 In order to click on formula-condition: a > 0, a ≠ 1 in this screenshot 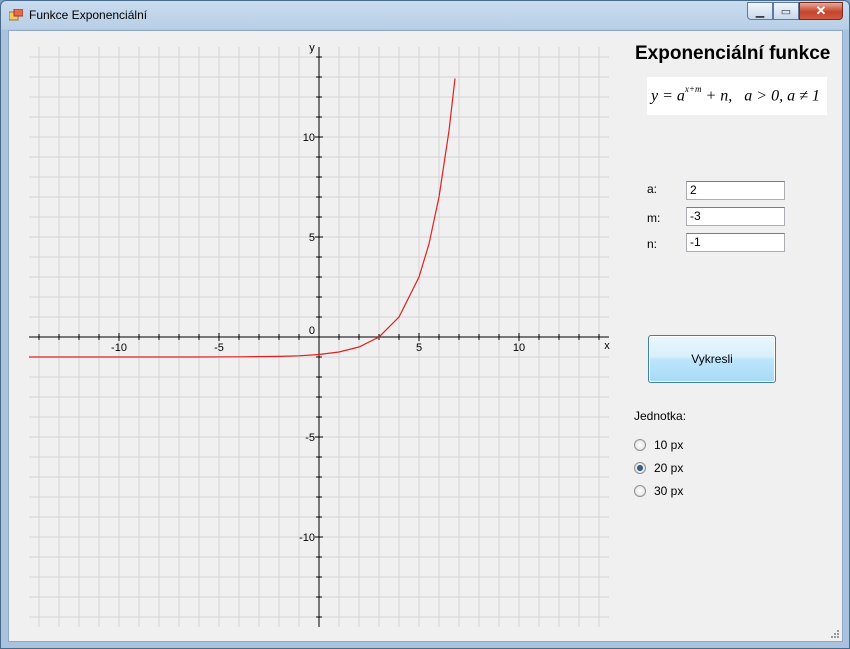, I will do `click(782, 96)`.